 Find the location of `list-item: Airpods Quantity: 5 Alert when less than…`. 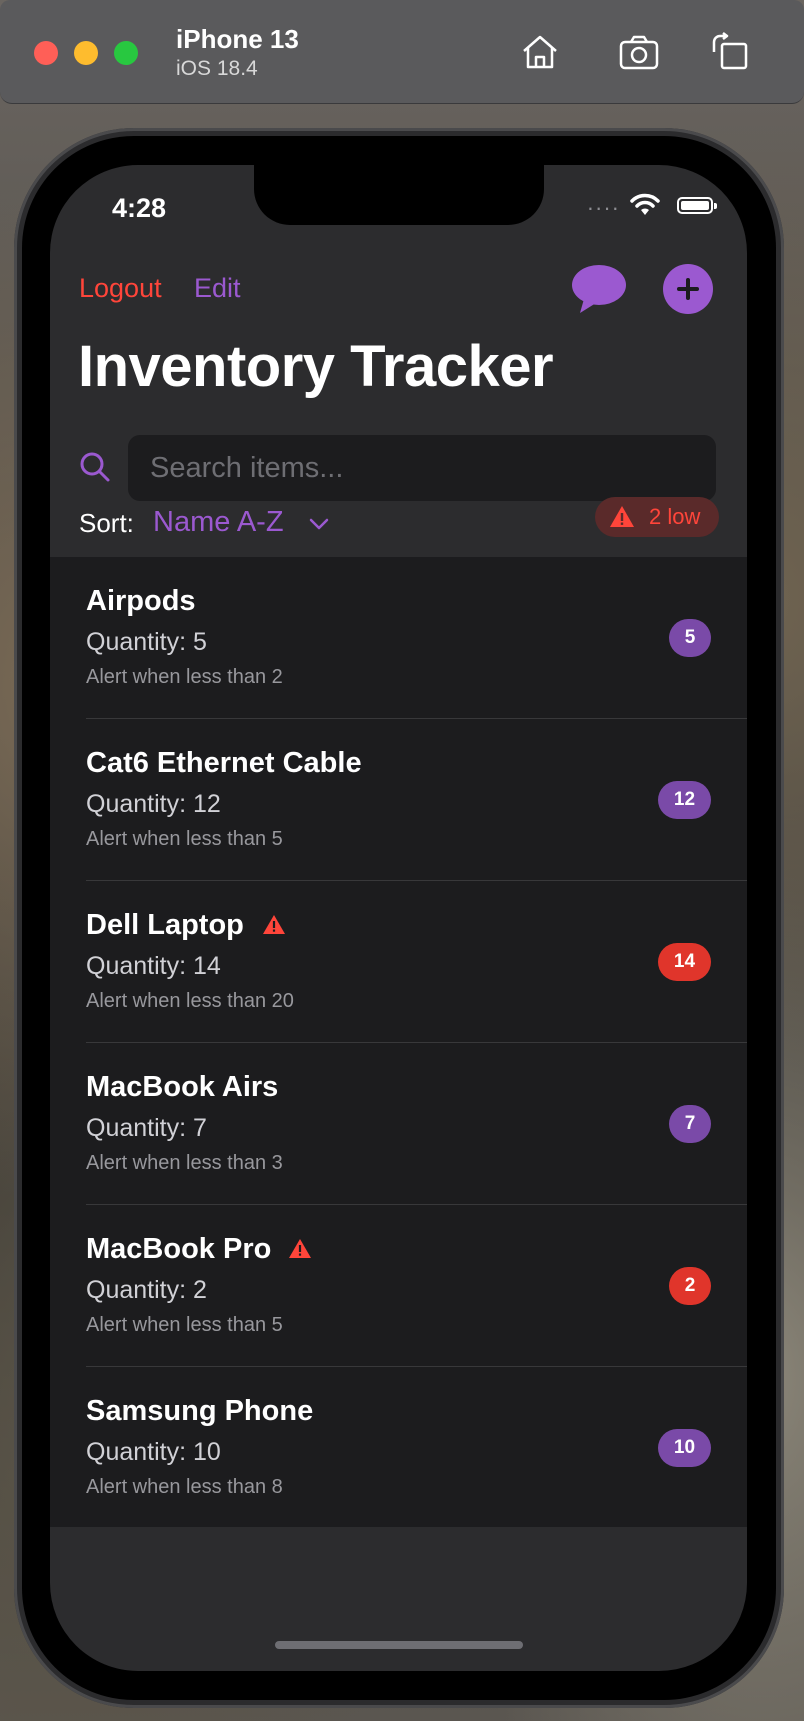

list-item: Airpods Quantity: 5 Alert when less than… is located at coordinates (398, 638).